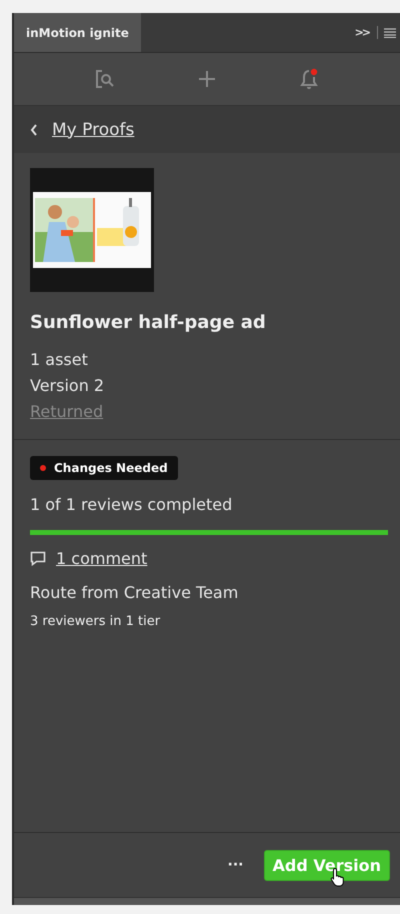 The height and width of the screenshot is (914, 400). I want to click on reviewers-label: 3 reviewers in 1 tier, so click(95, 621).